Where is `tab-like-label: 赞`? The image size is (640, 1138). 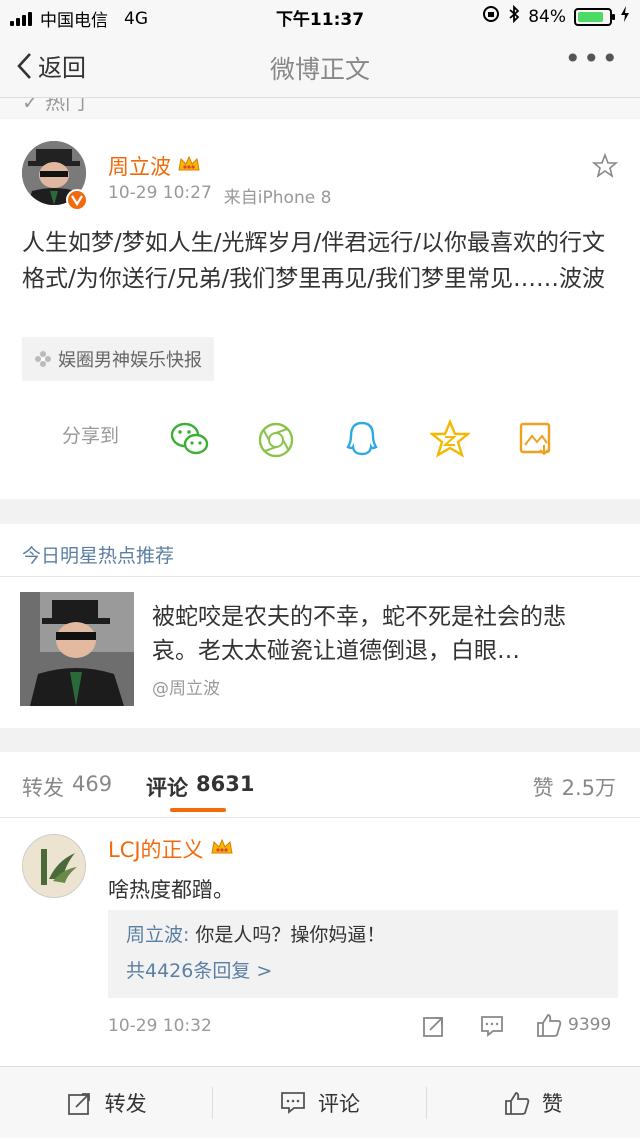 tab-like-label: 赞 is located at coordinates (543, 788).